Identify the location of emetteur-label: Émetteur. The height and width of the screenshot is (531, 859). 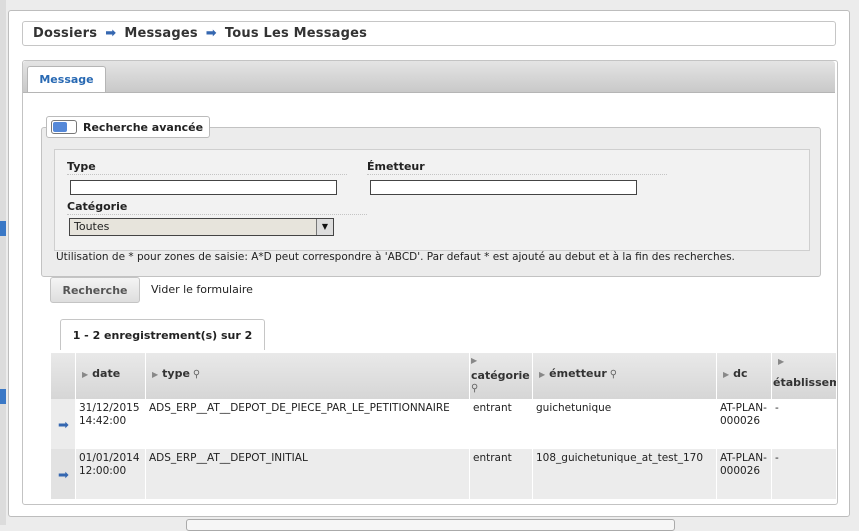
(396, 166).